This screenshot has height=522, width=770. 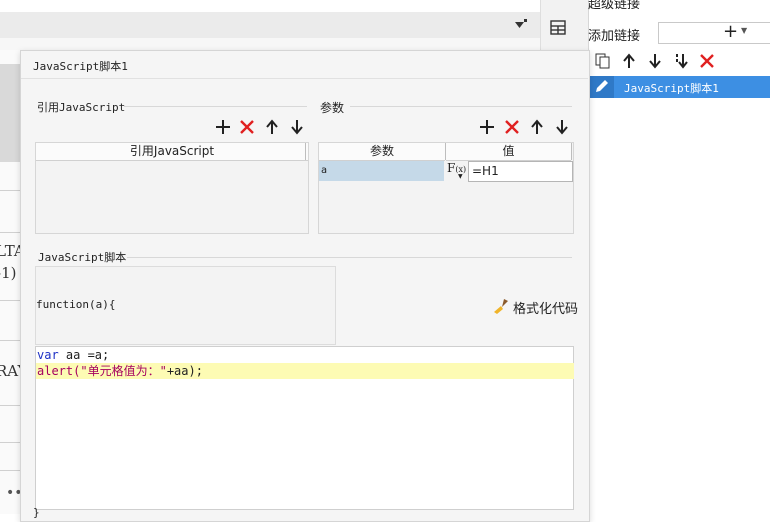 I want to click on param-value: =H1, so click(x=485, y=171).